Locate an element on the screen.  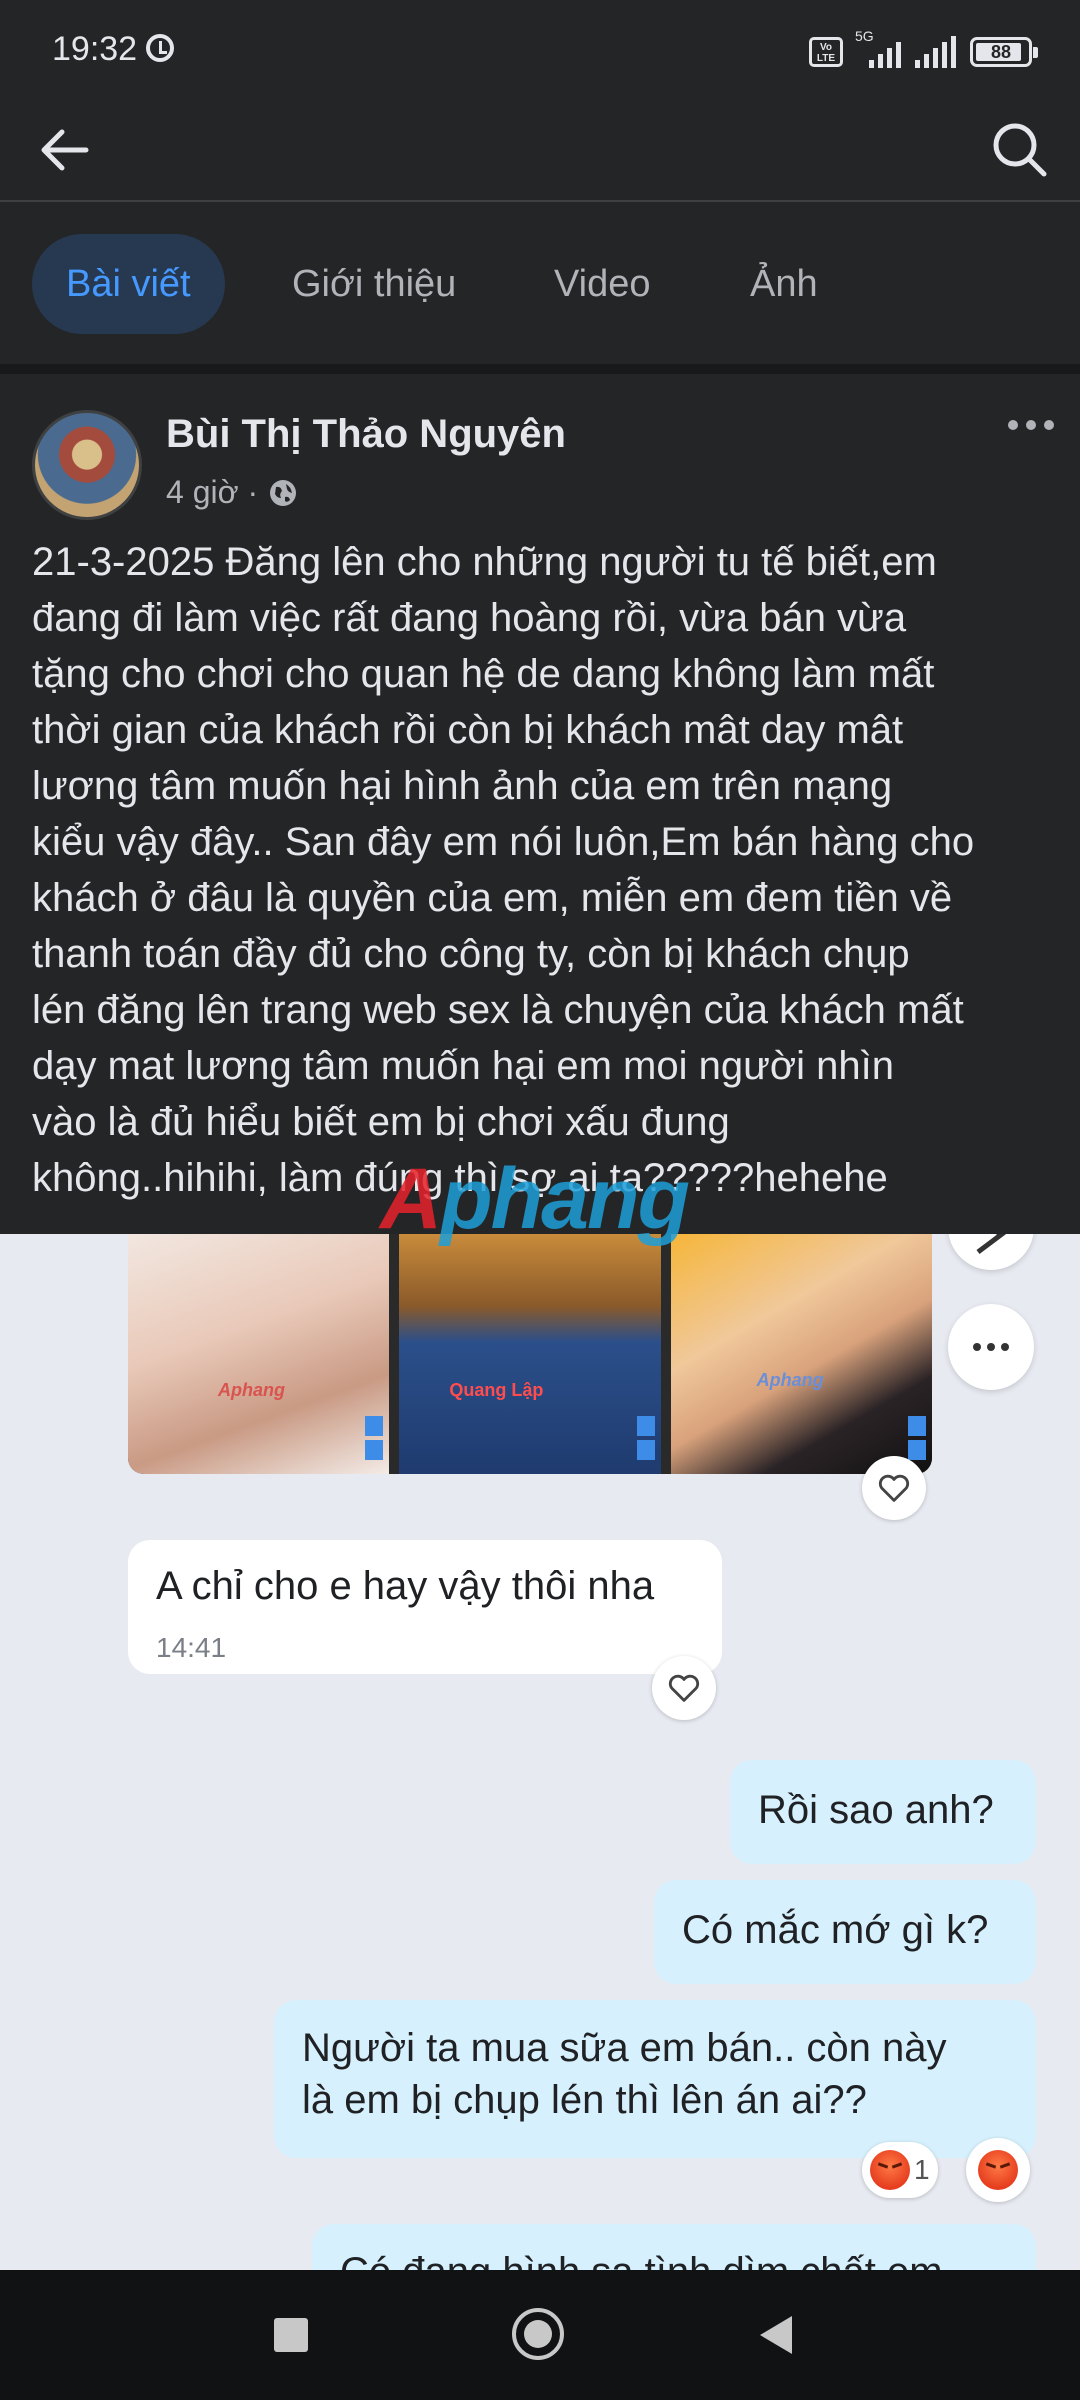
message-more-button is located at coordinates (991, 1347).